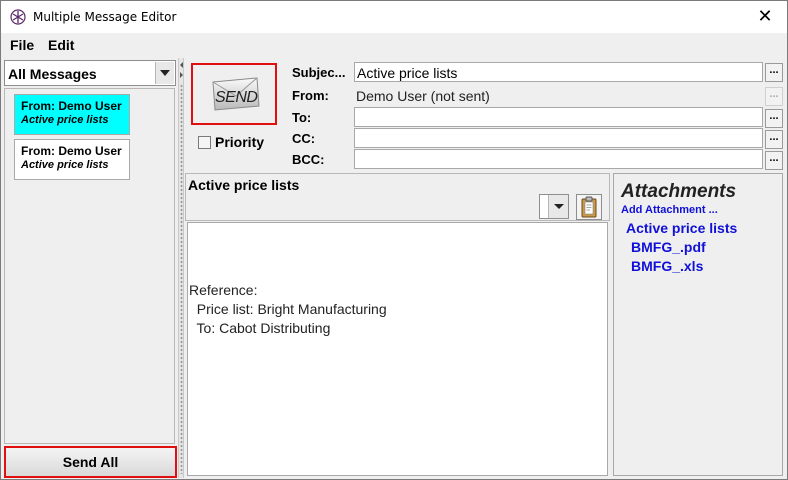 This screenshot has height=480, width=788. I want to click on format-dropdown, so click(554, 206).